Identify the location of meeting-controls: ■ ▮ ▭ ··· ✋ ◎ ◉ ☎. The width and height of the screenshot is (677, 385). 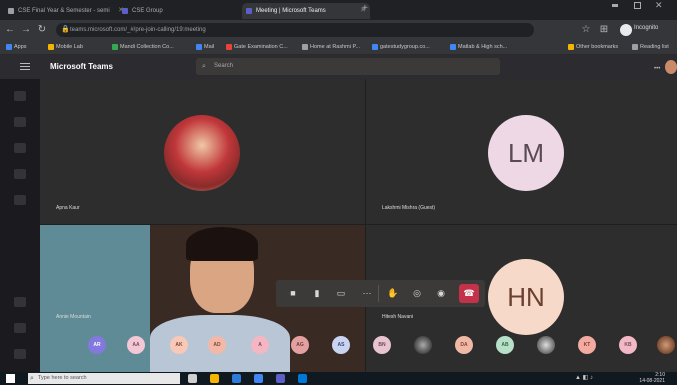
(380, 293).